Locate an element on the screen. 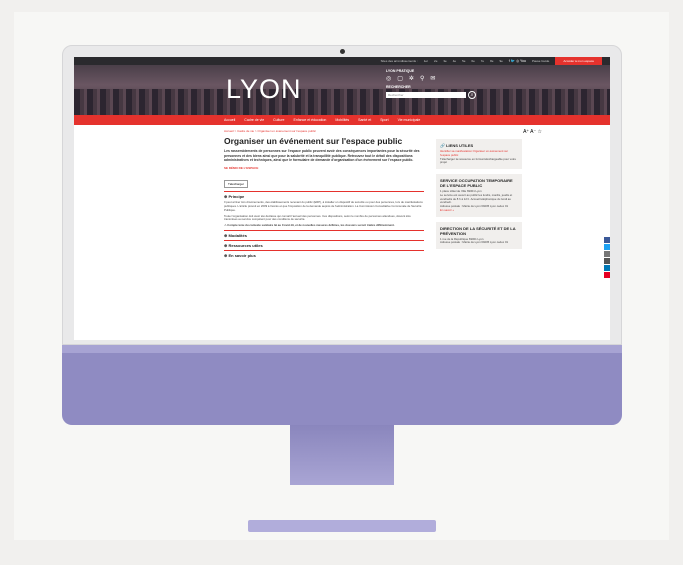 This screenshot has width=683, height=565. arr-link: 3e is located at coordinates (444, 61).